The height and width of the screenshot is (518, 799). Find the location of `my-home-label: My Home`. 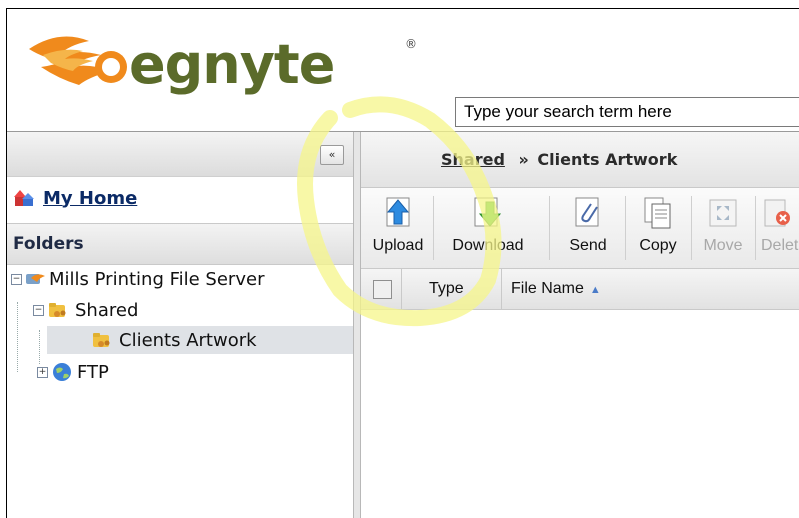

my-home-label: My Home is located at coordinates (90, 198).